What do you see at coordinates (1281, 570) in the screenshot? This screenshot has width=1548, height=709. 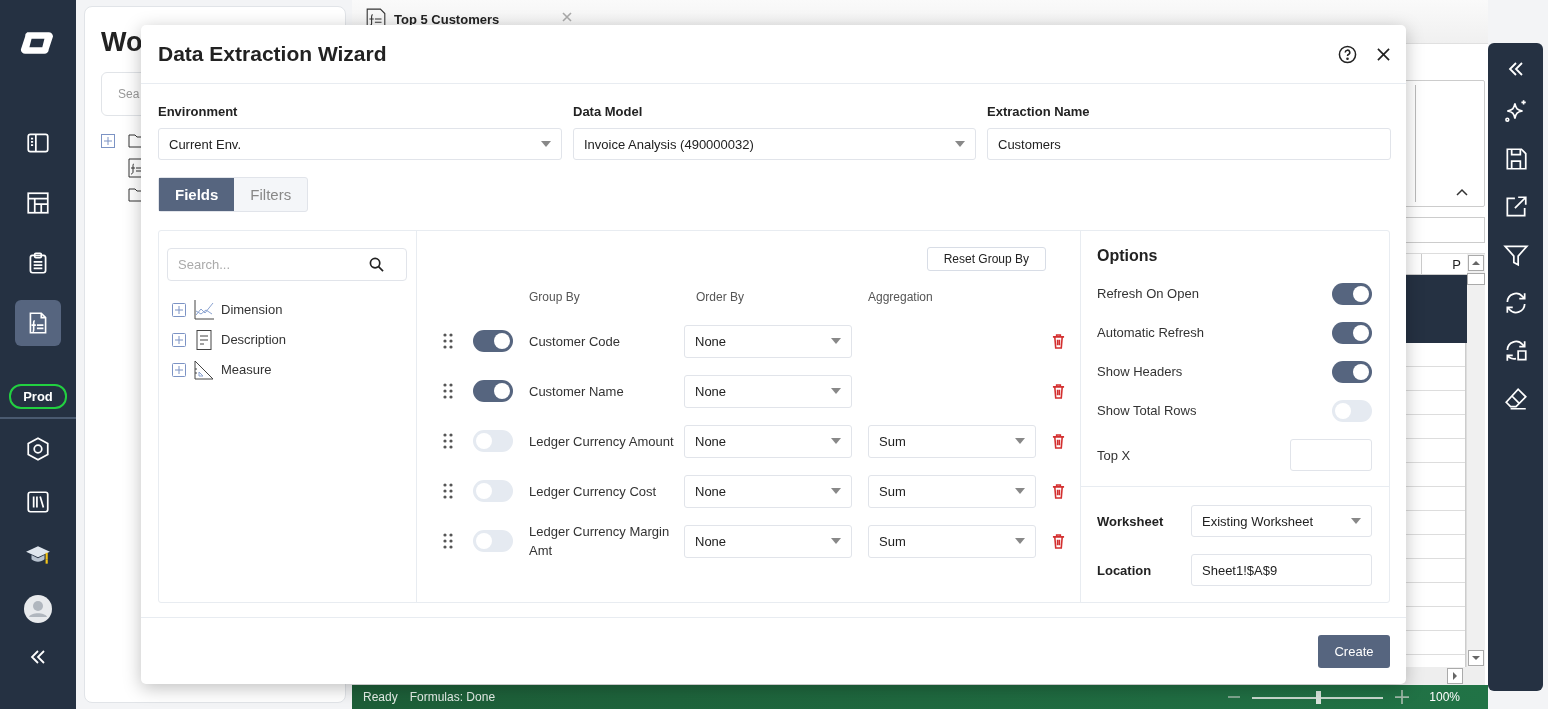 I see `text-field: Sheet1!$A$9` at bounding box center [1281, 570].